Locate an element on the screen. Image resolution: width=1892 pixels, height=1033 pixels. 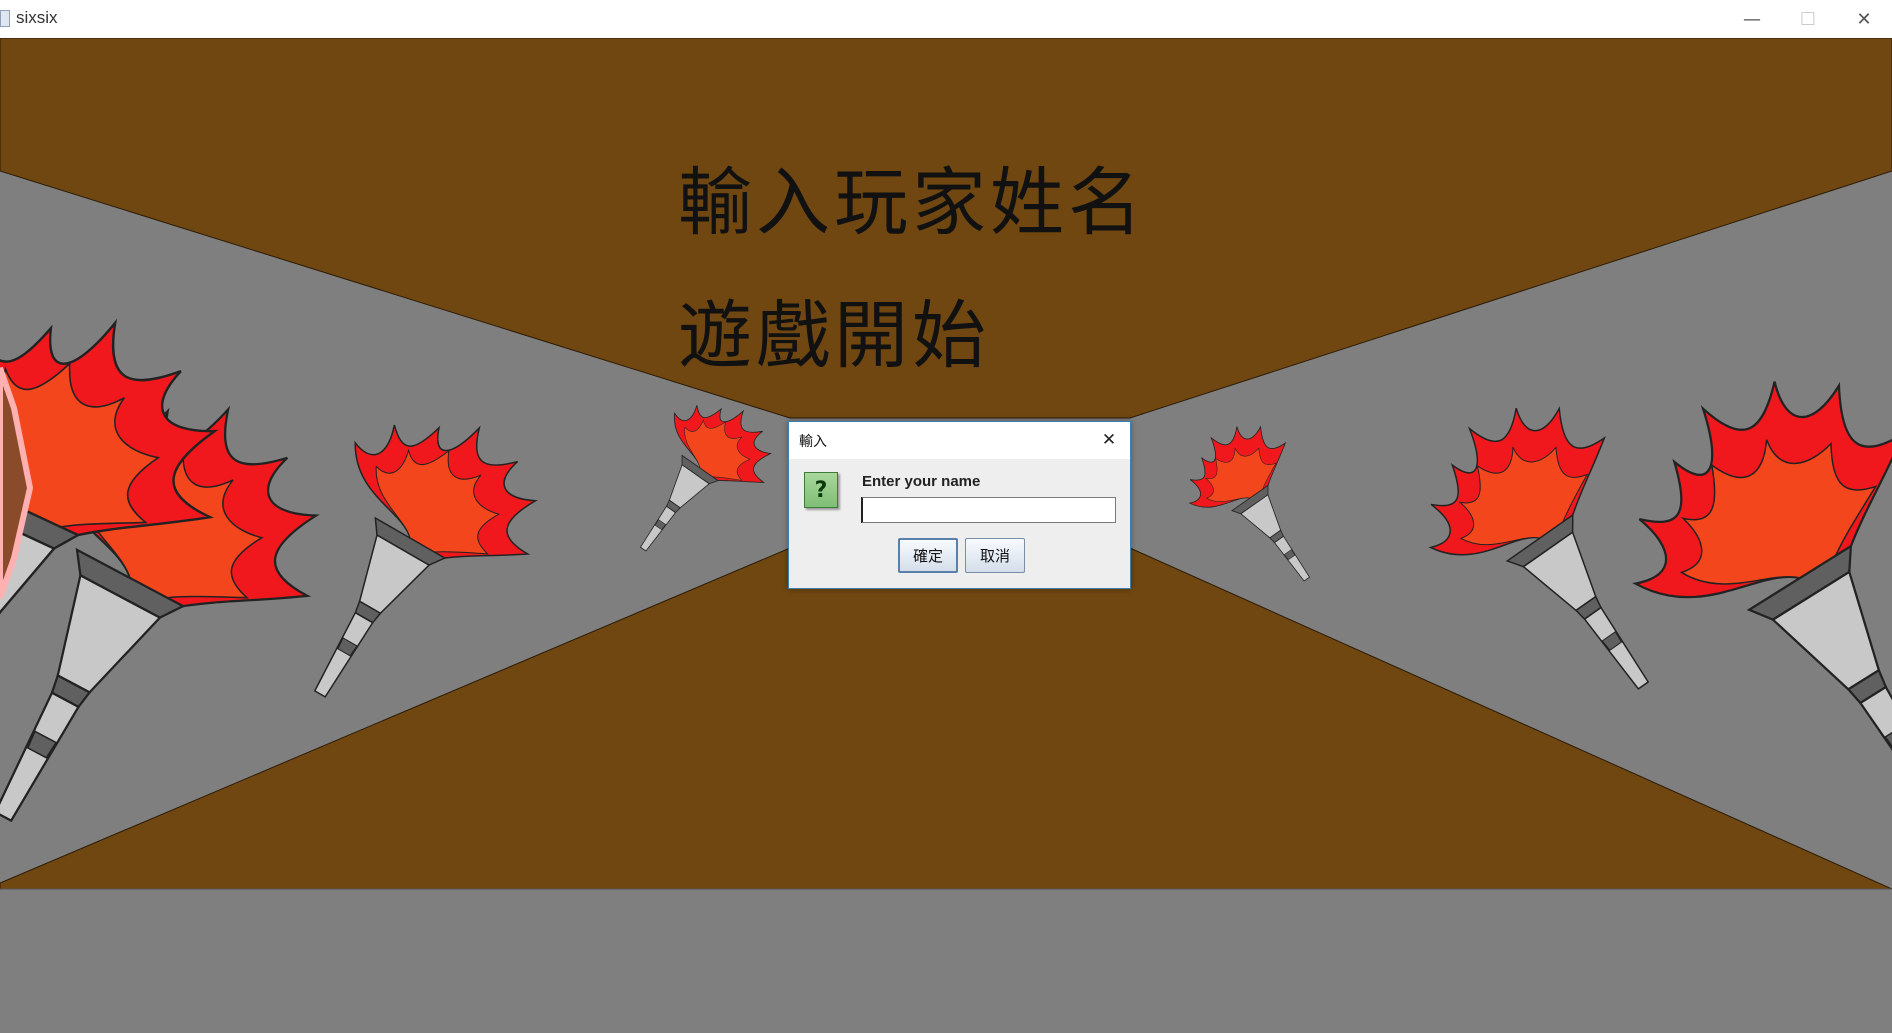
input-dialog: 輸入 ✕ ? Enter your name 確定 取消 is located at coordinates (959, 505).